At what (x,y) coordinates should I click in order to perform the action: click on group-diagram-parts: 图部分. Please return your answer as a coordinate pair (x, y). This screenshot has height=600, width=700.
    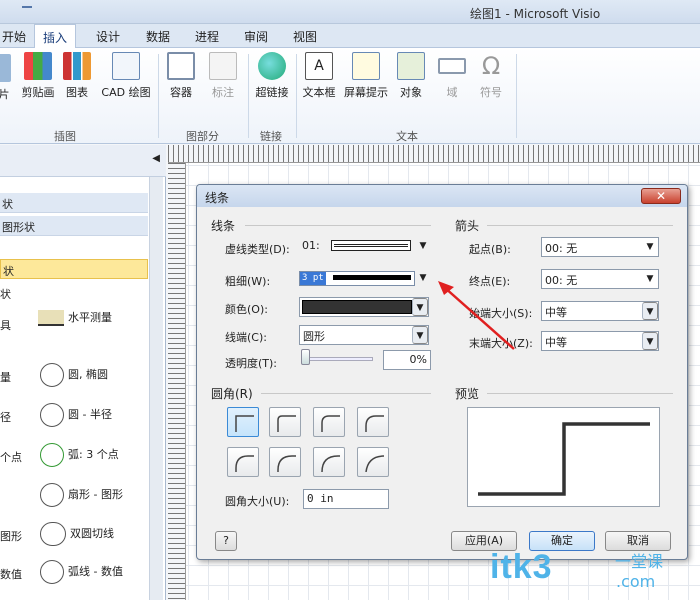
    Looking at the image, I should click on (202, 136).